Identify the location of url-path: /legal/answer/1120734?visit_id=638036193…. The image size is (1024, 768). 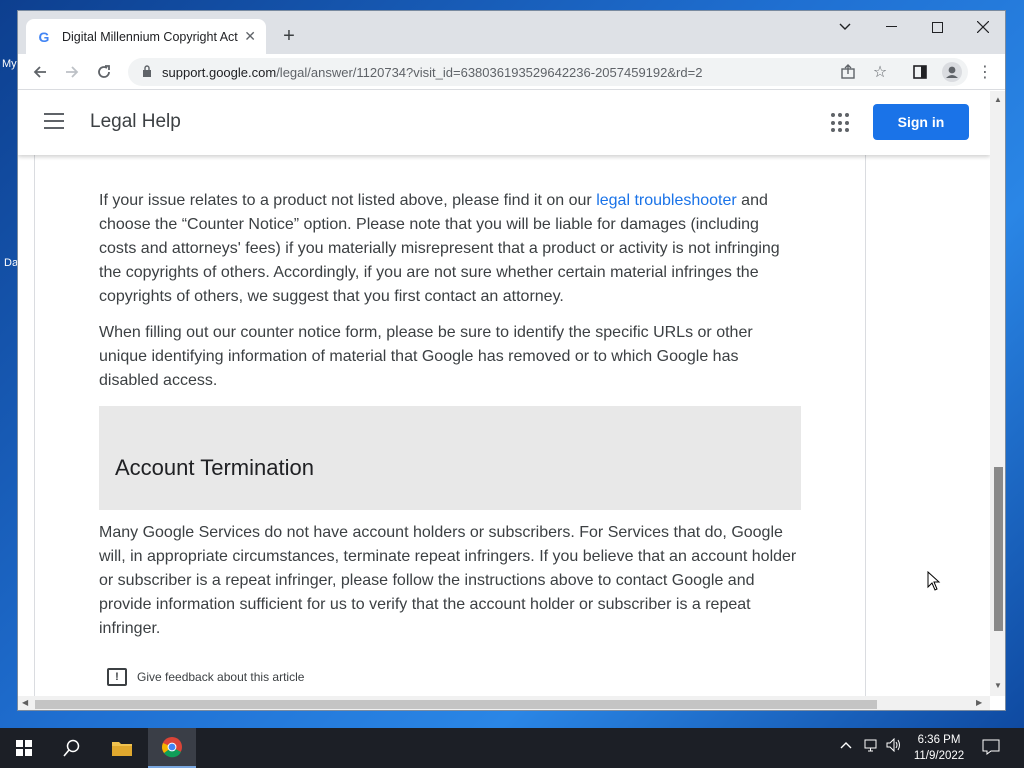
(489, 72).